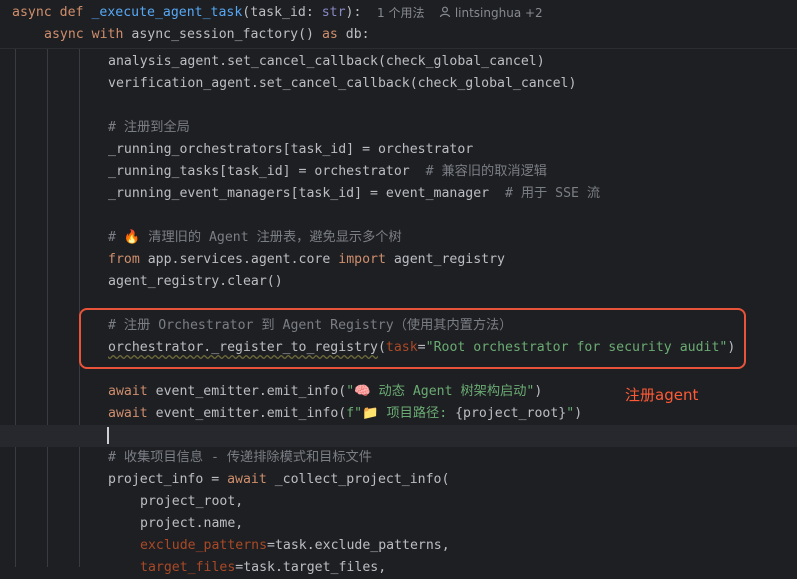 The image size is (797, 579). Describe the element at coordinates (271, 237) in the screenshot. I see `comment: 清理旧的 Agent 注册表，避免显示多个树` at that location.